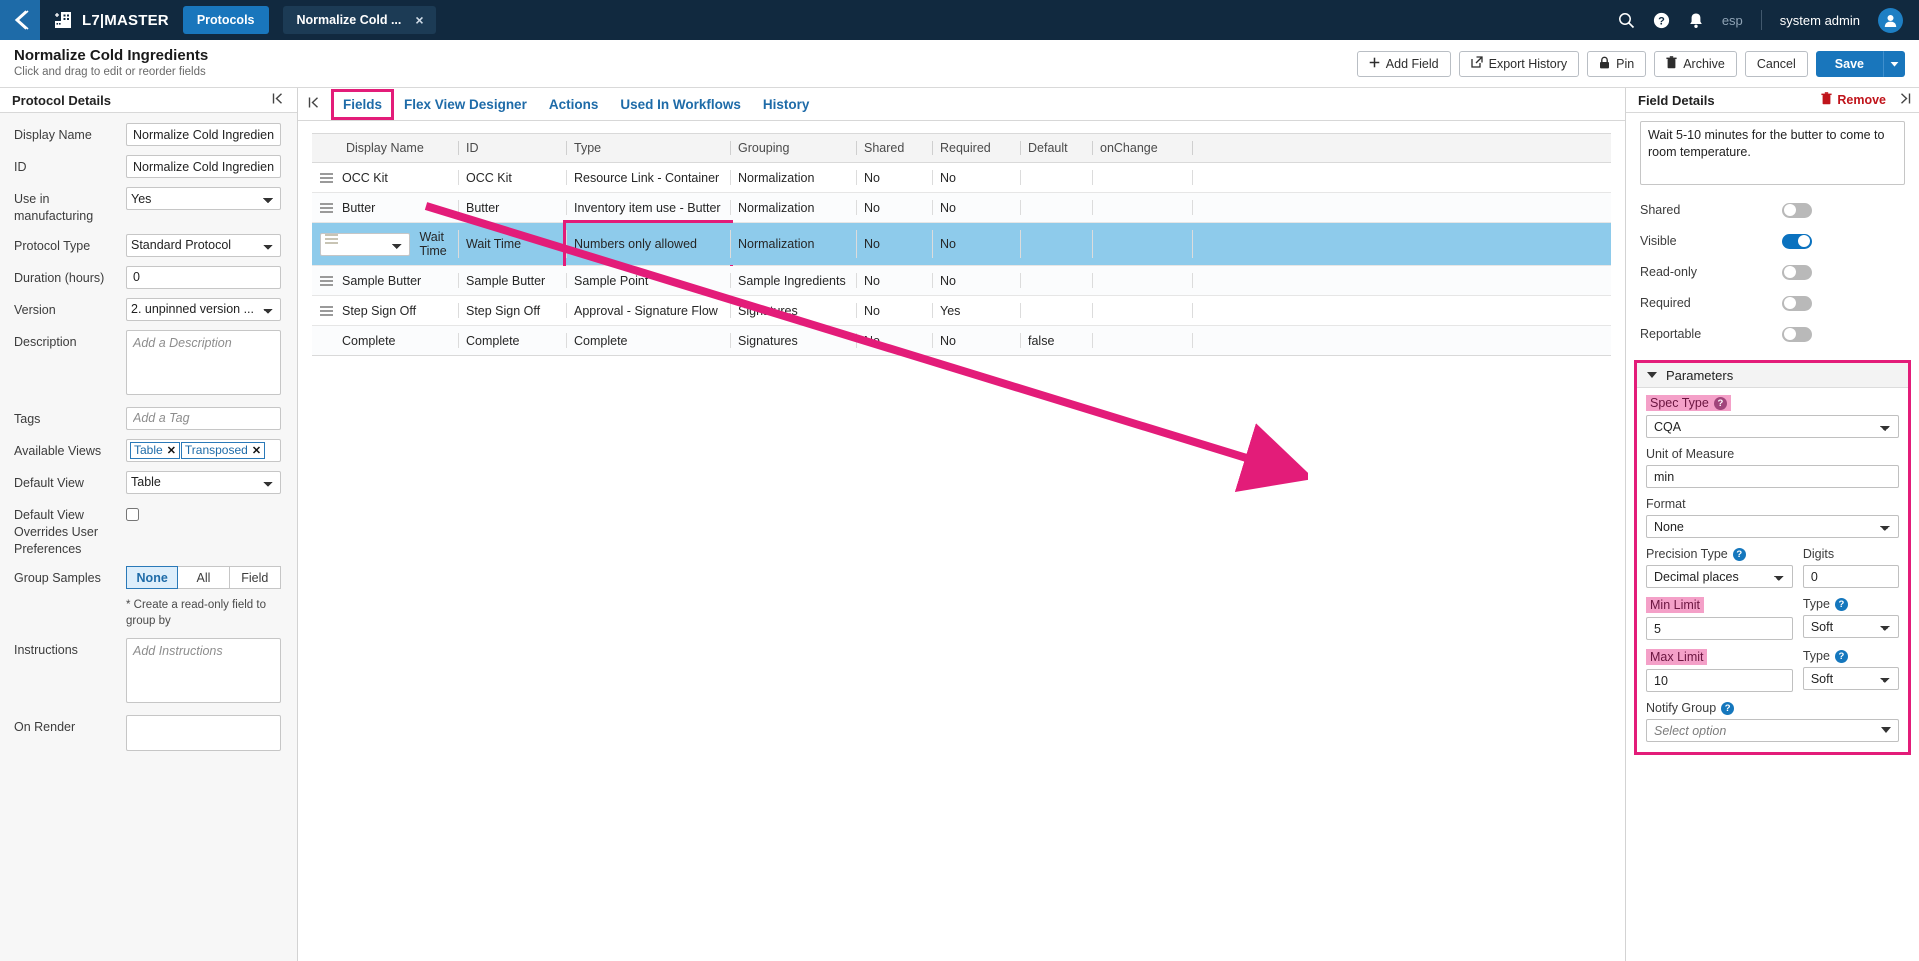 The height and width of the screenshot is (961, 1919). What do you see at coordinates (1772, 426) in the screenshot?
I see `spec-type-select: CQA` at bounding box center [1772, 426].